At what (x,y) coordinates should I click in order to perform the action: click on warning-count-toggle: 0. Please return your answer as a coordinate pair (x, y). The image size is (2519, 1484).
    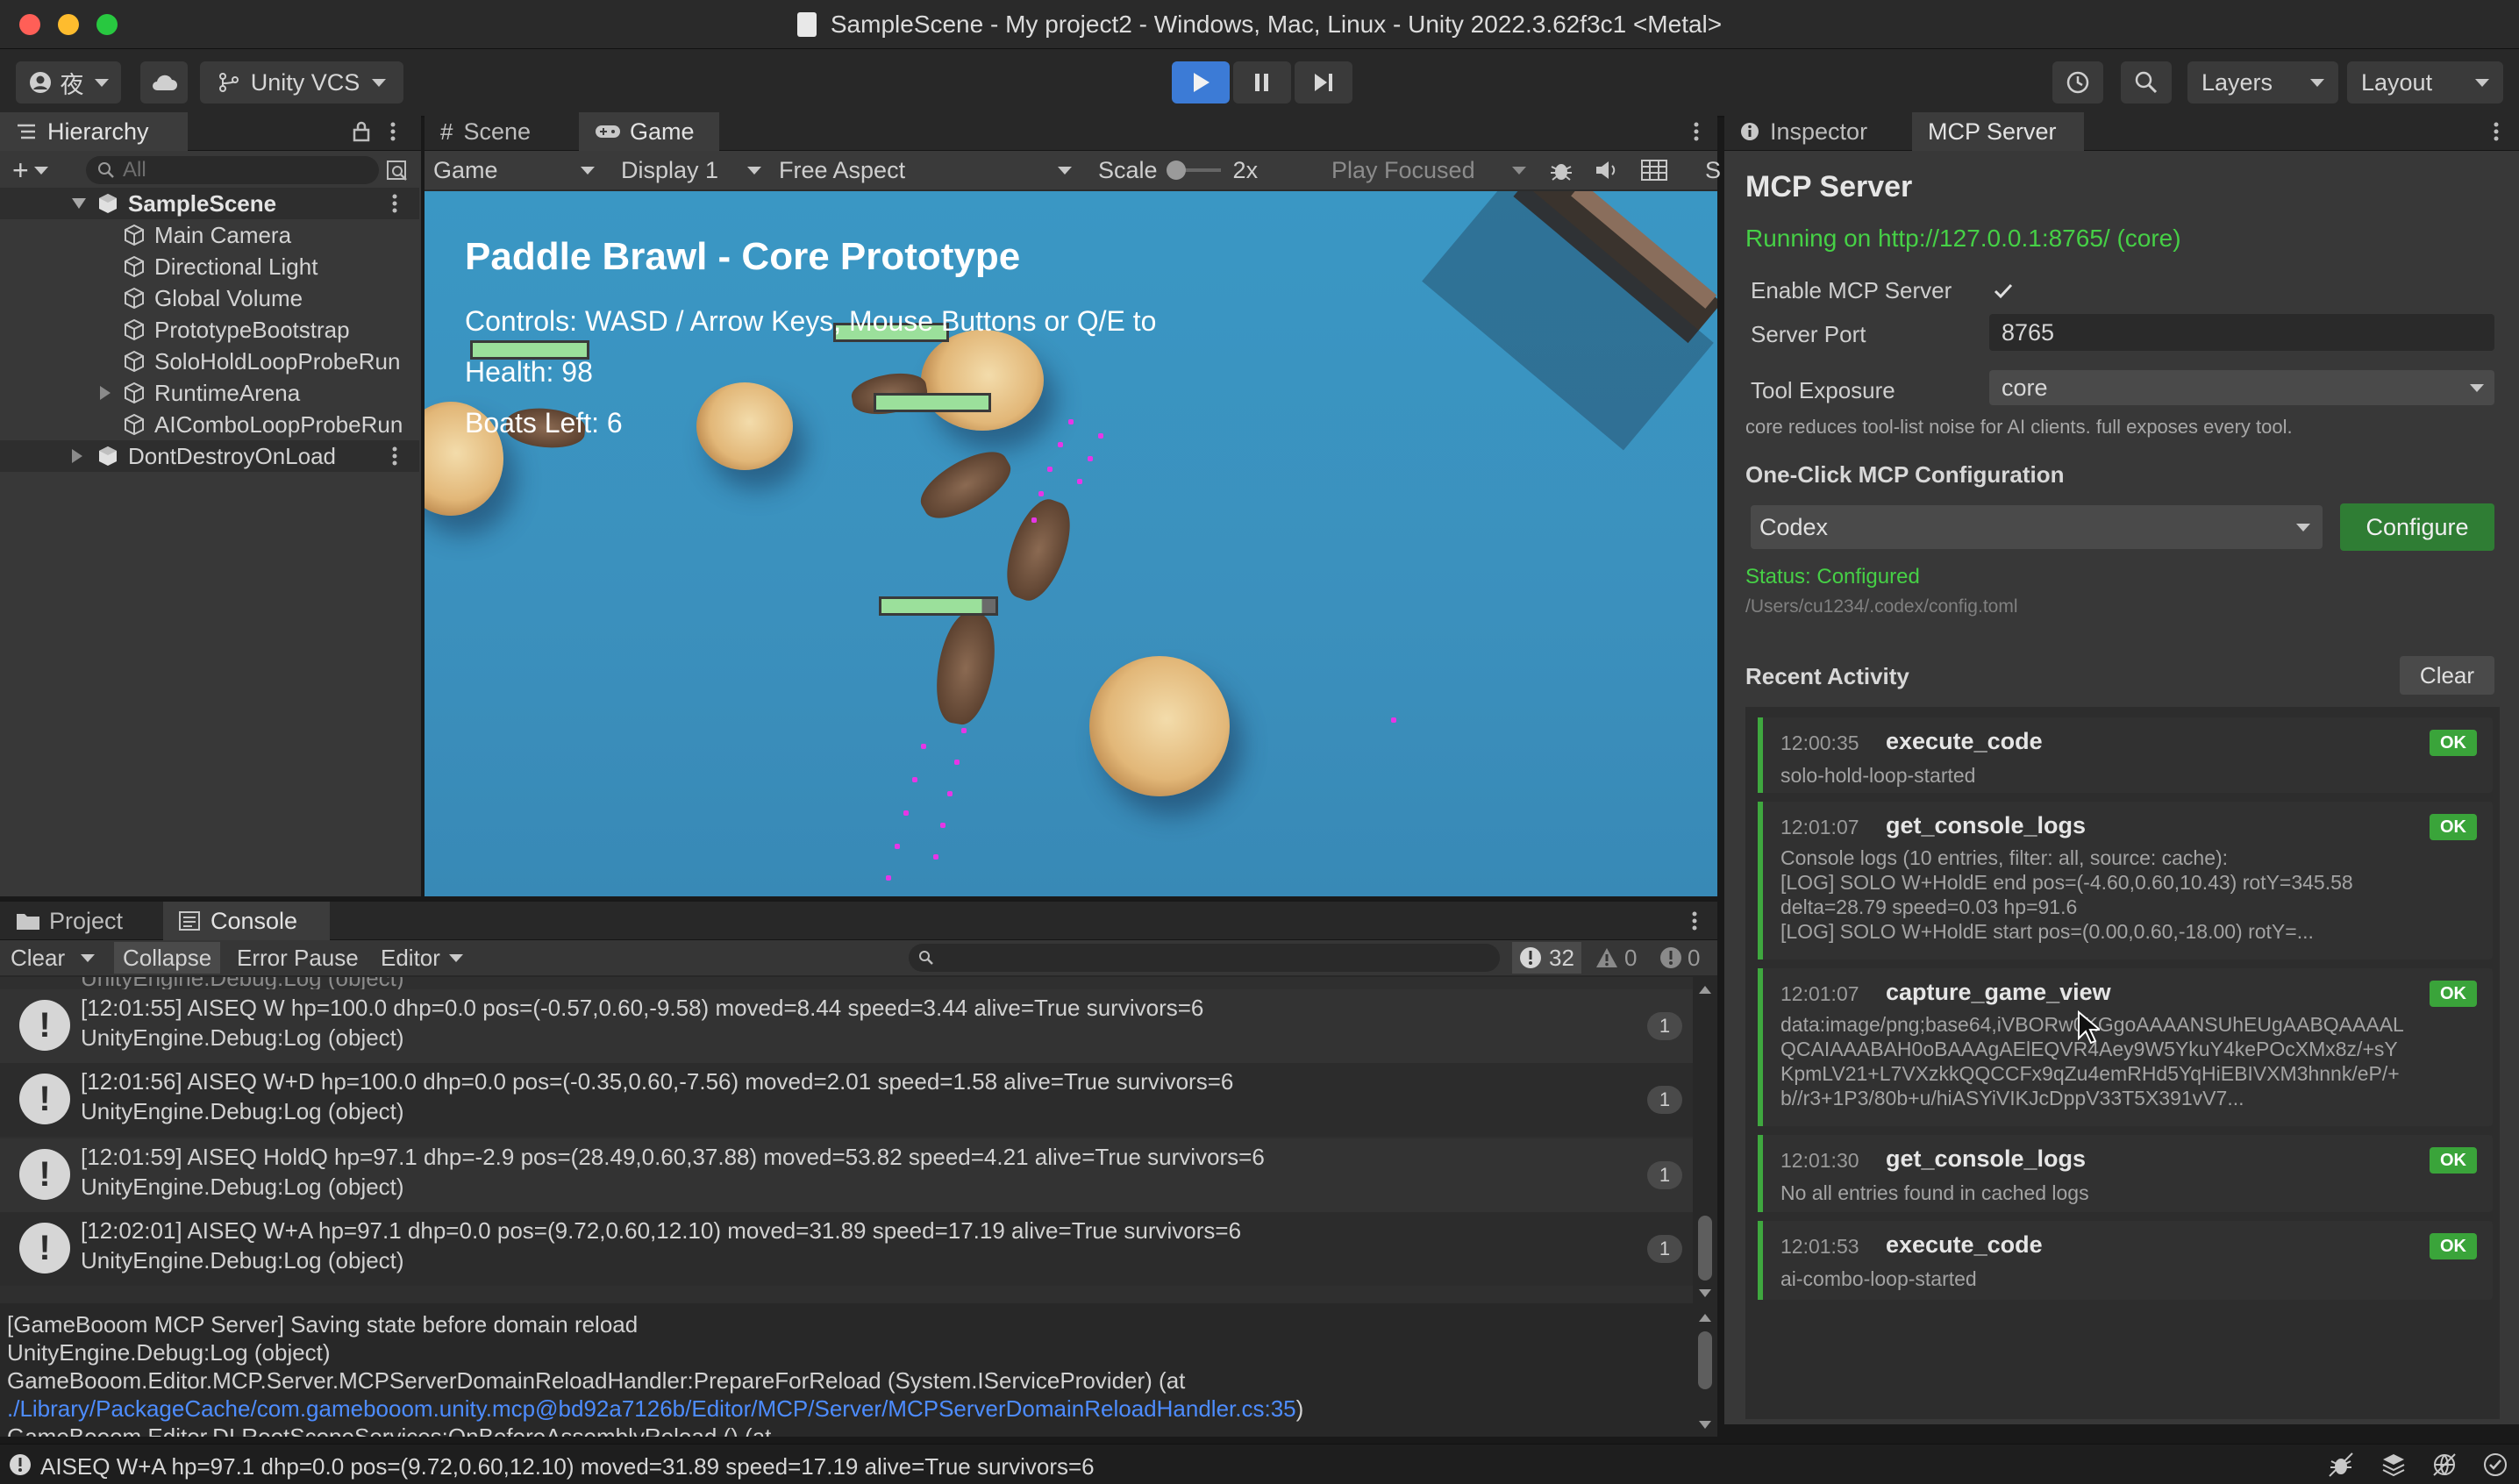
    Looking at the image, I should click on (1616, 958).